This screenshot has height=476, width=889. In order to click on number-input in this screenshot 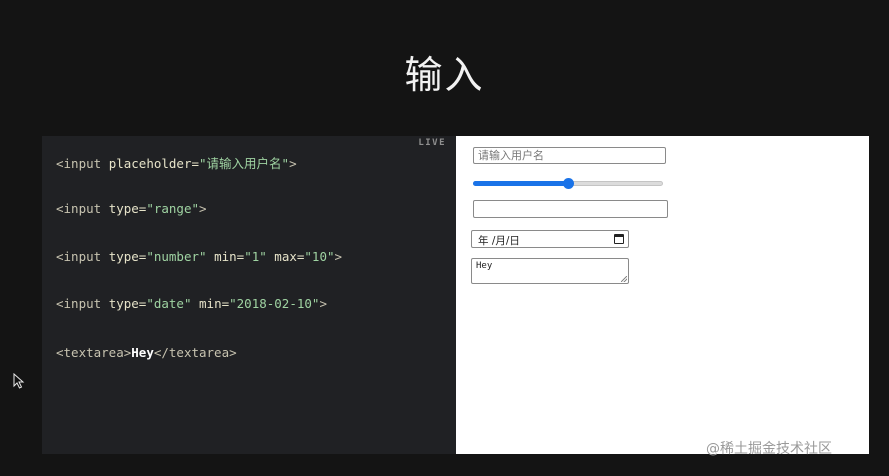, I will do `click(570, 209)`.